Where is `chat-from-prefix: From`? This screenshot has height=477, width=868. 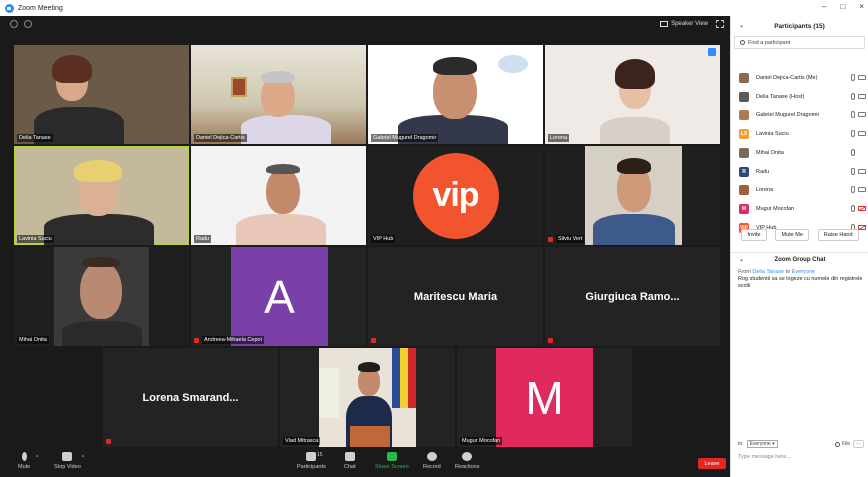
chat-from-prefix: From is located at coordinates (744, 272).